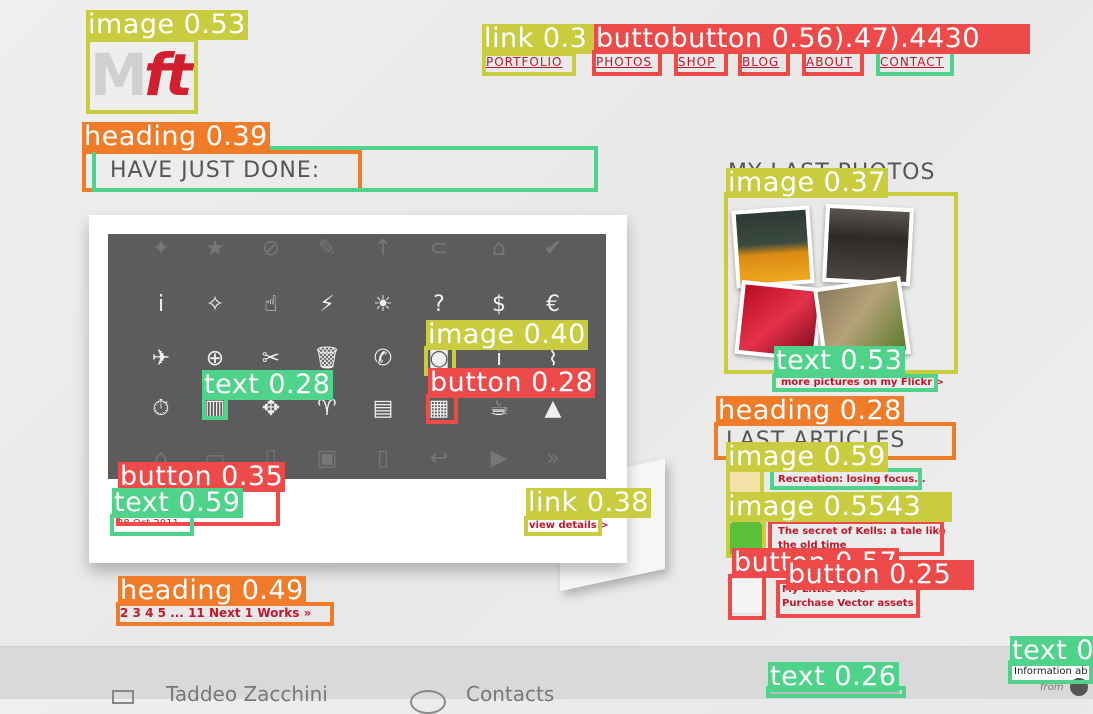 Image resolution: width=1093 pixels, height=714 pixels. What do you see at coordinates (540, 39) in the screenshot?
I see `overlay-label-nav-link: link 0.3` at bounding box center [540, 39].